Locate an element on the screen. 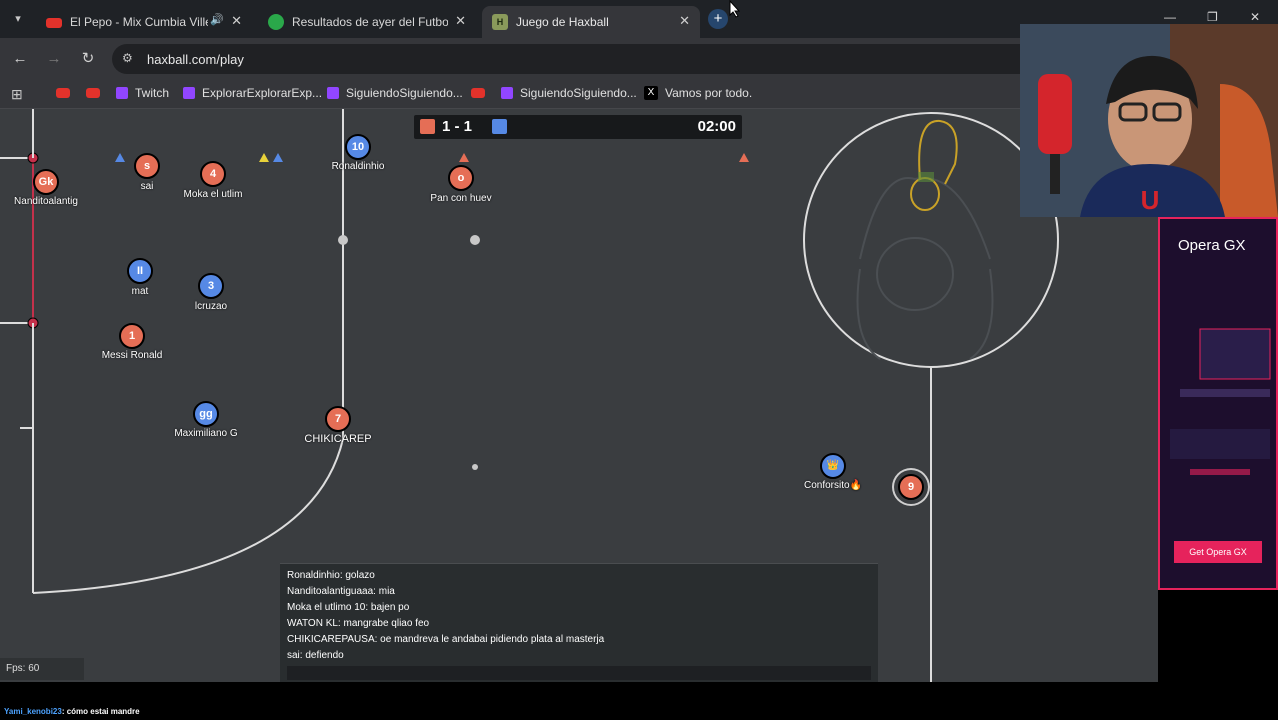  chat-message: Nanditoalantiguaaa: mia is located at coordinates (341, 591).